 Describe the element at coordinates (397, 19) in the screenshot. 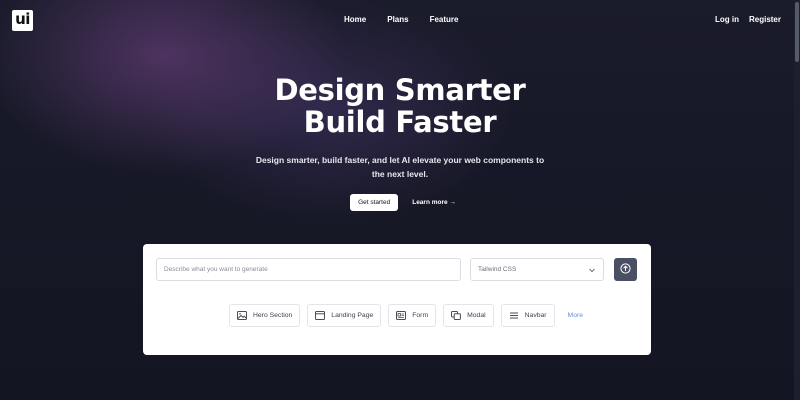

I see `nav-link-plans: Plans` at that location.